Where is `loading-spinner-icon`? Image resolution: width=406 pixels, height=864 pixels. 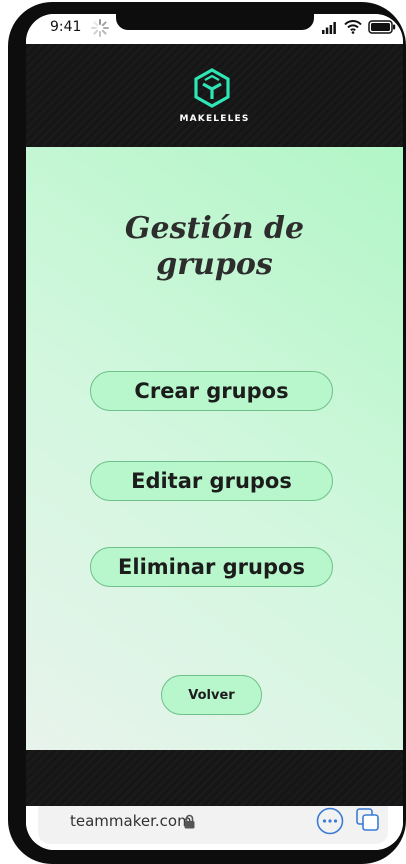 loading-spinner-icon is located at coordinates (100, 28).